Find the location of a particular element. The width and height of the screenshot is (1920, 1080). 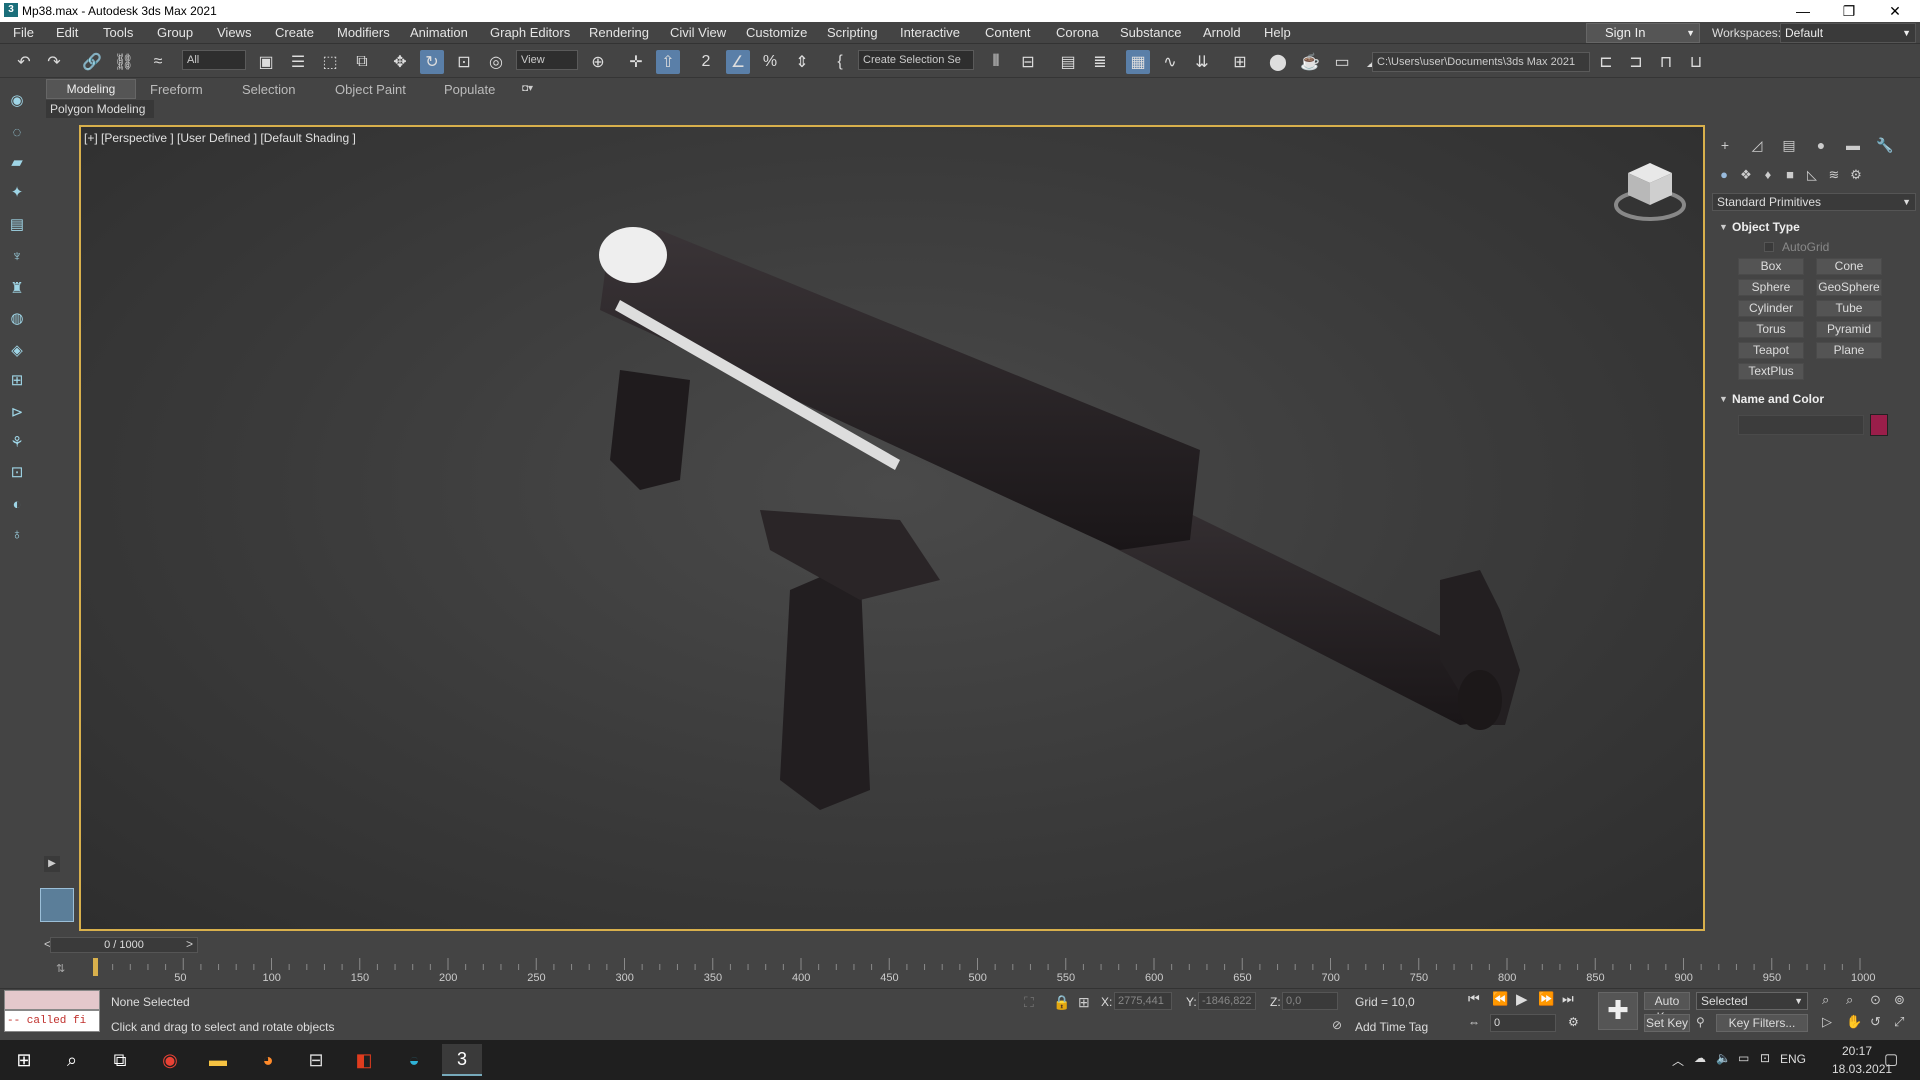

set-key-button: Set Key is located at coordinates (1667, 1023).